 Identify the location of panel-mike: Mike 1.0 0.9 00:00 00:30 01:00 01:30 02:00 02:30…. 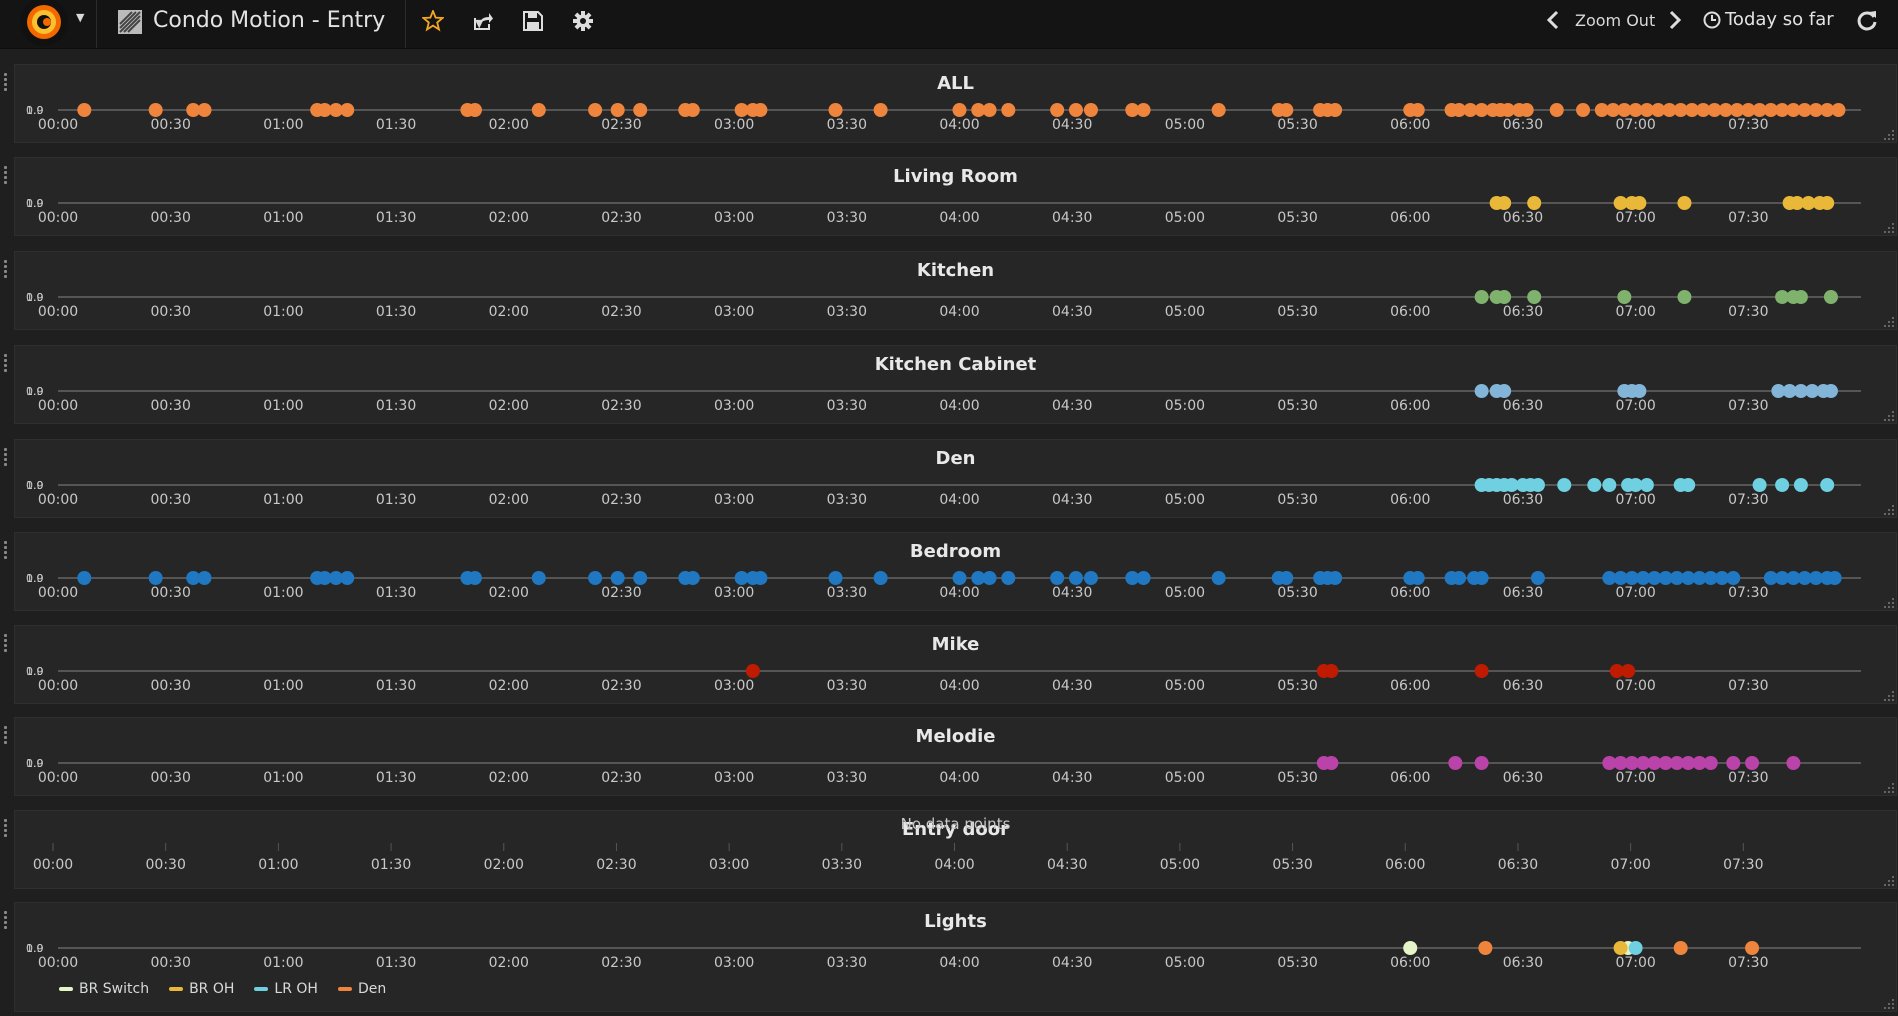
(950, 664).